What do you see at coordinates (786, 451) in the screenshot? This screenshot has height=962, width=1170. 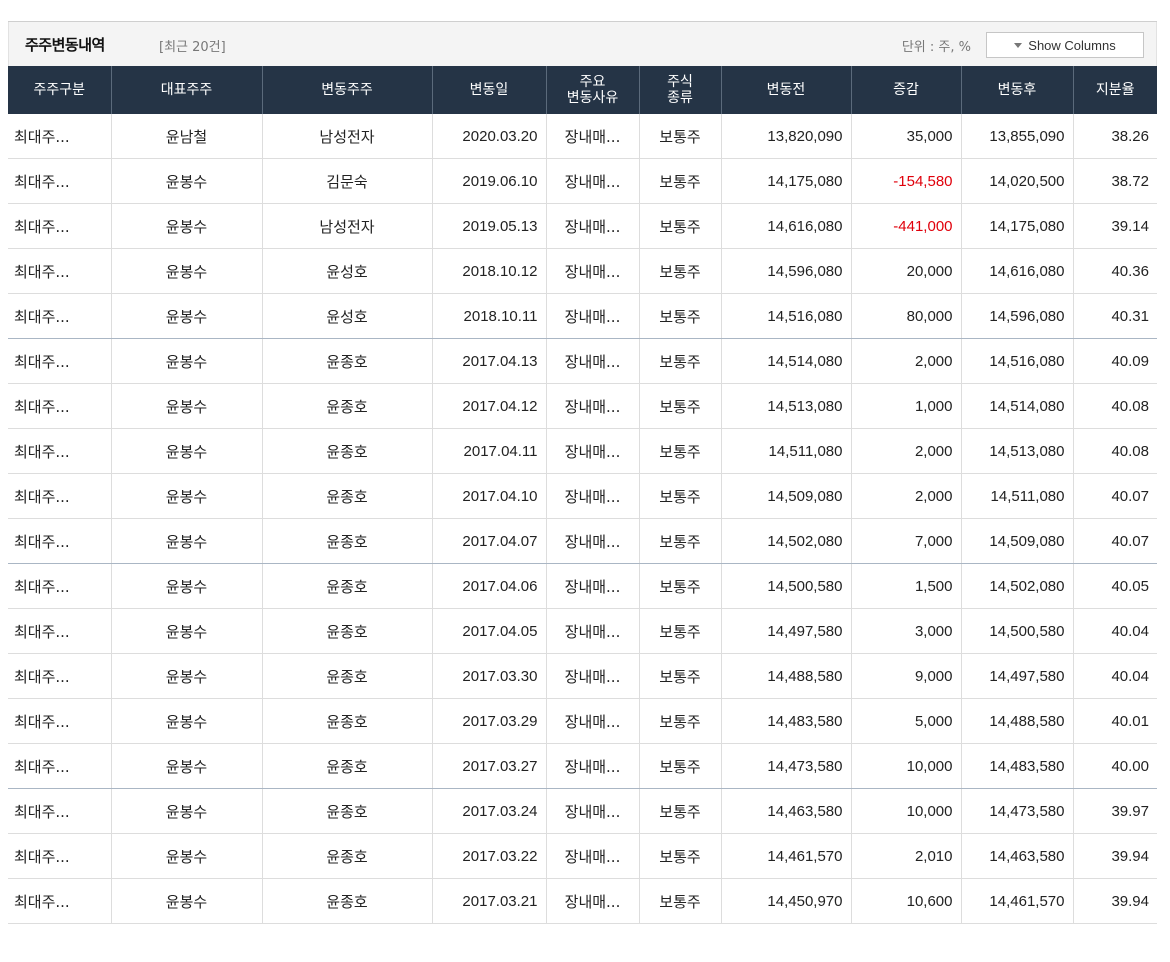 I see `cell-before: 14,511,080` at bounding box center [786, 451].